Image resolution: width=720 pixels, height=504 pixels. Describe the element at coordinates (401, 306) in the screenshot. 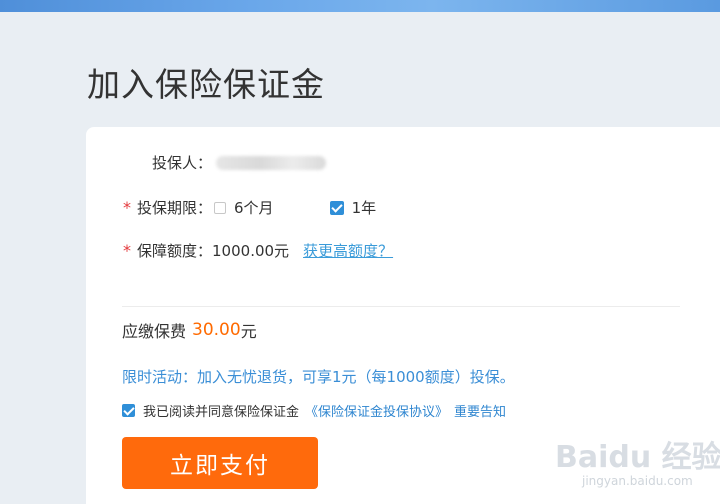

I see `divider` at that location.